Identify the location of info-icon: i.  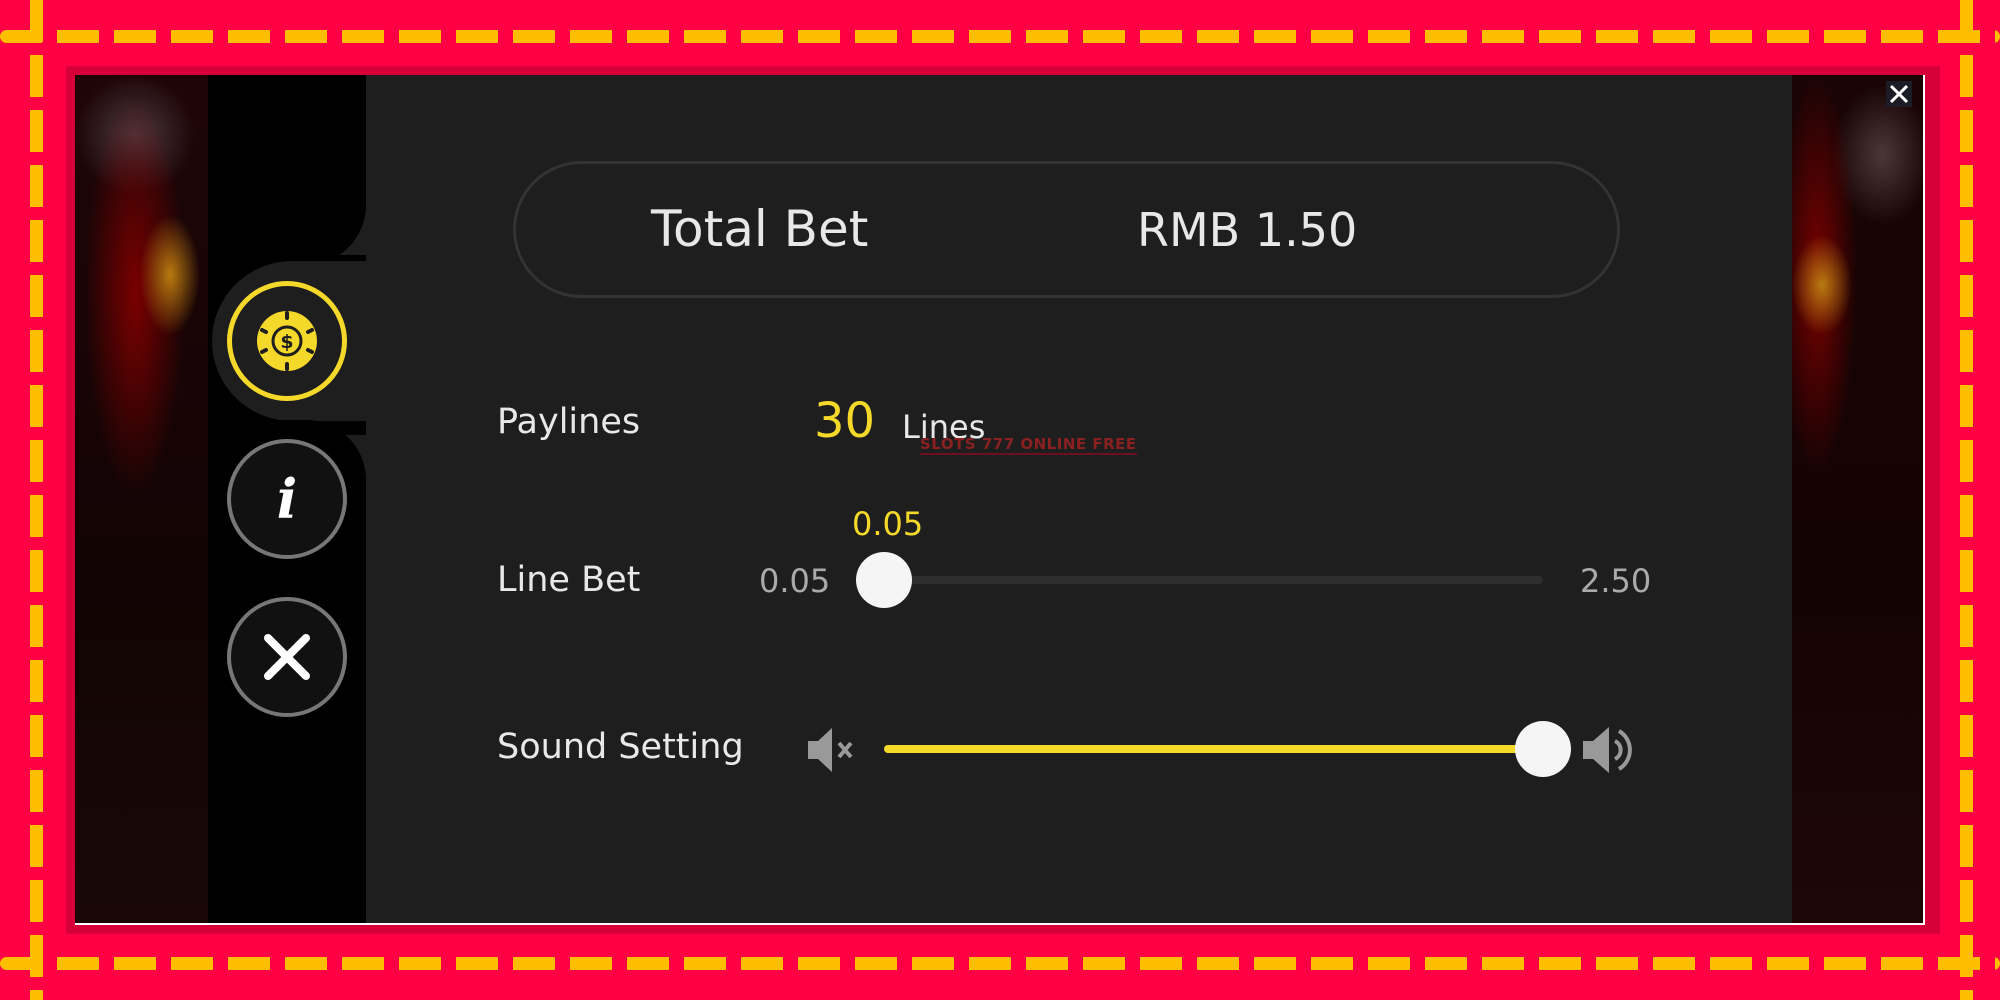
(287, 499).